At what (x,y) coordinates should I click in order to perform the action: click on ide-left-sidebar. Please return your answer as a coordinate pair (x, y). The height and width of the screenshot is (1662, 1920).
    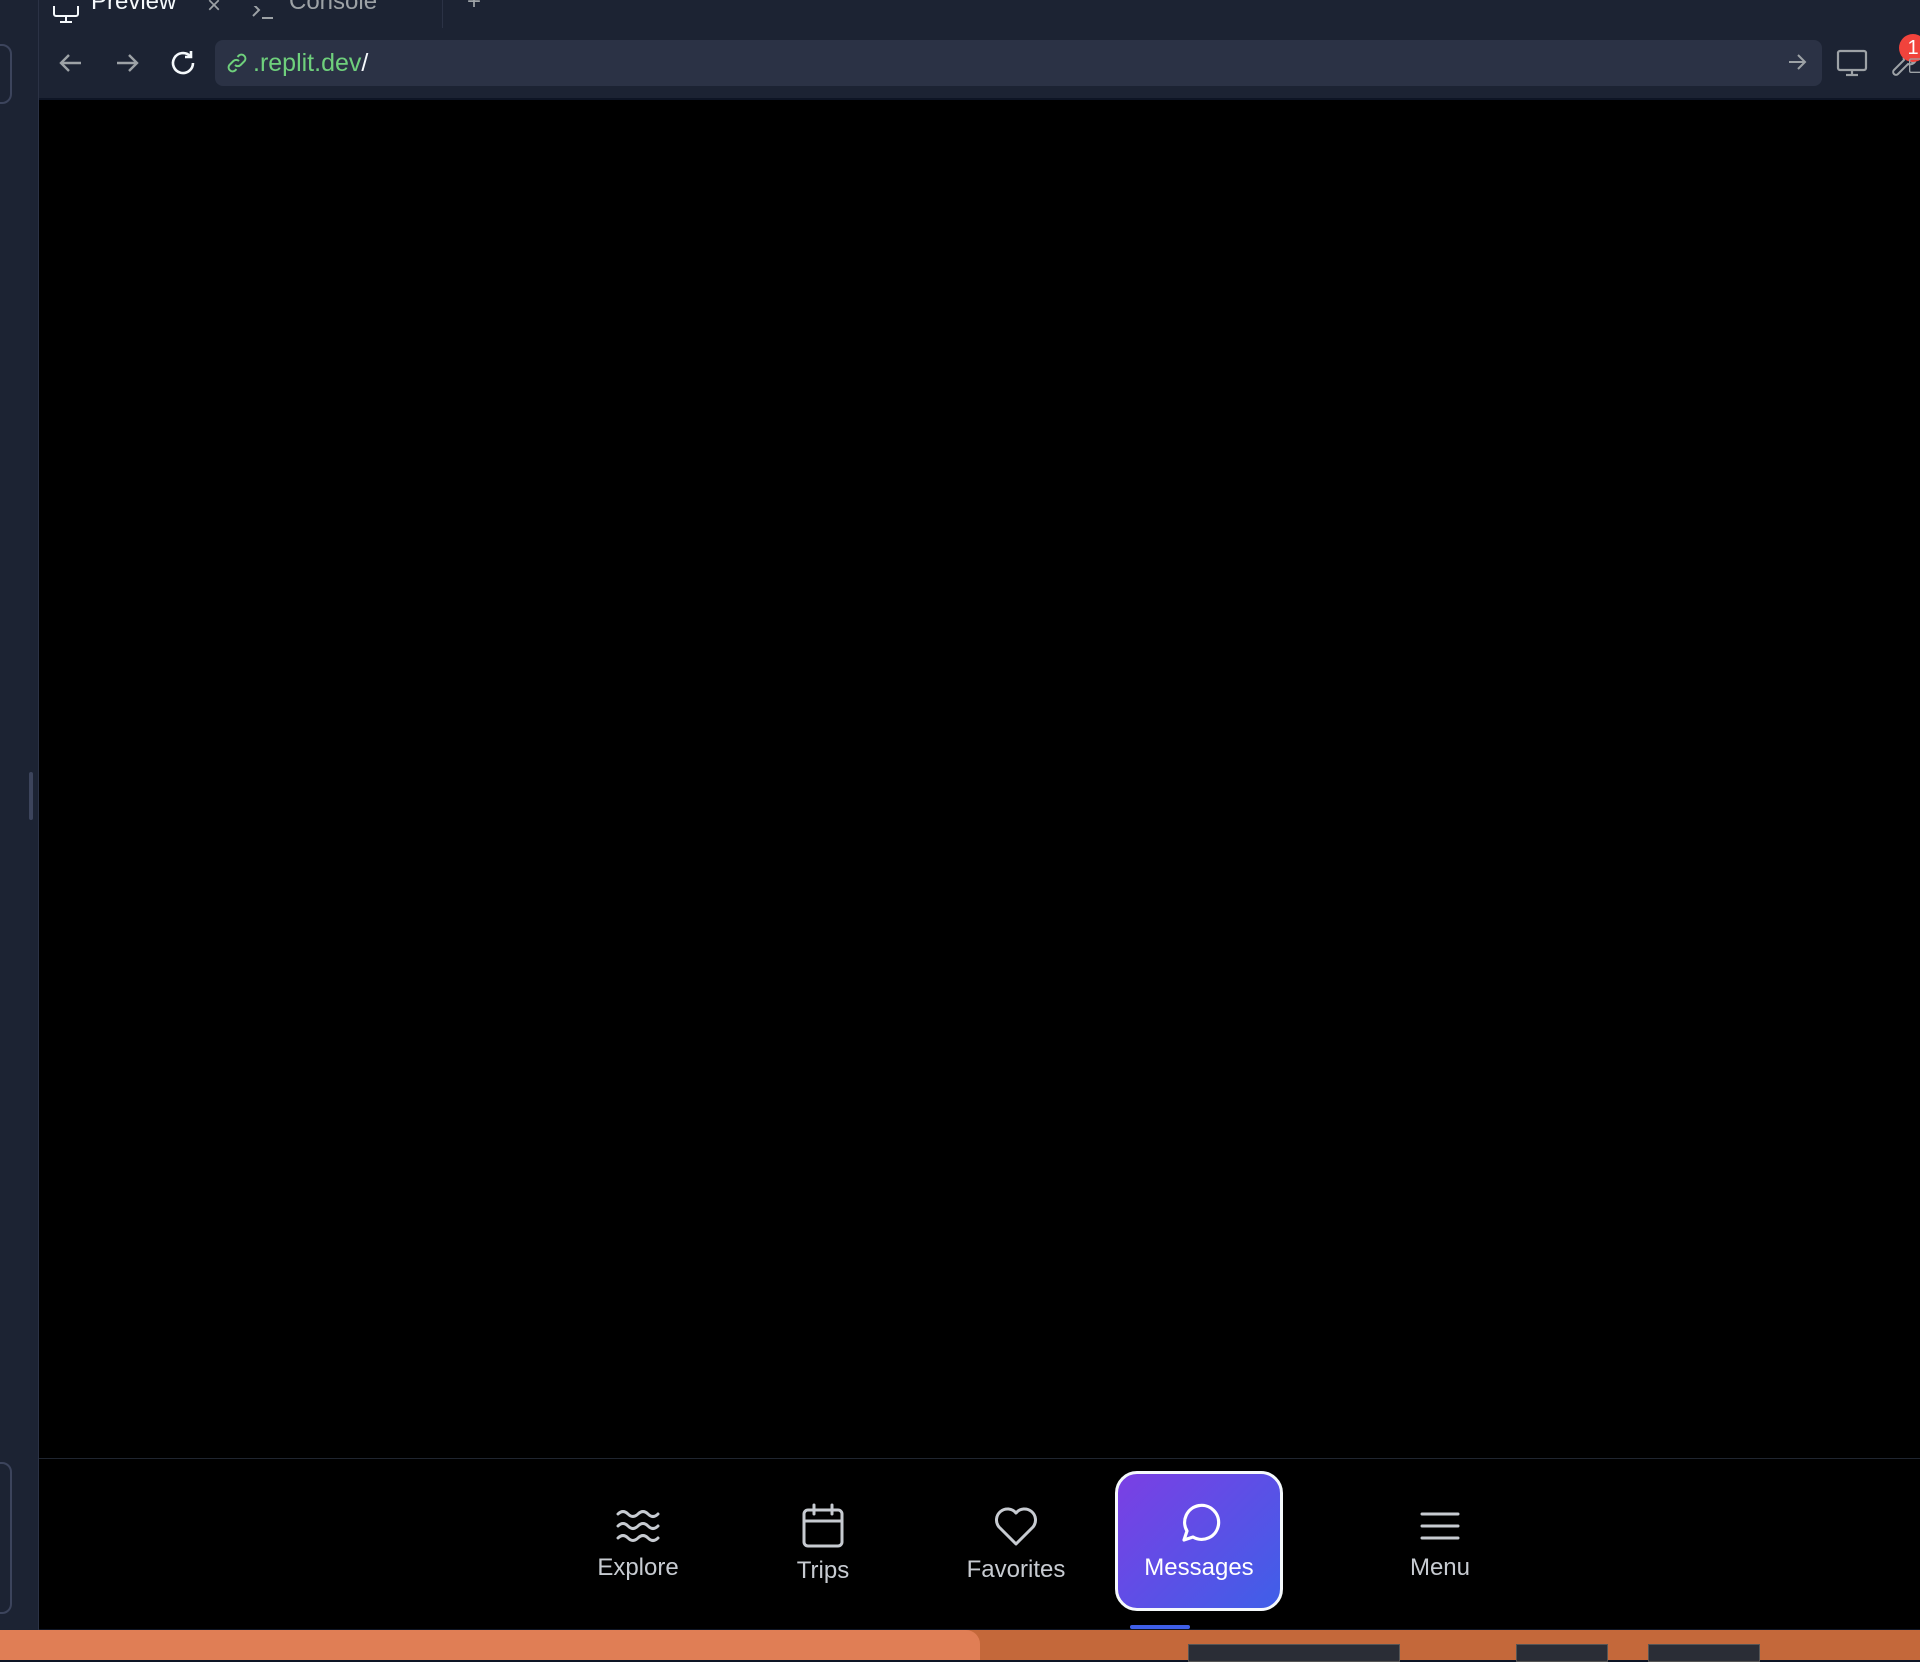
    Looking at the image, I should click on (19, 815).